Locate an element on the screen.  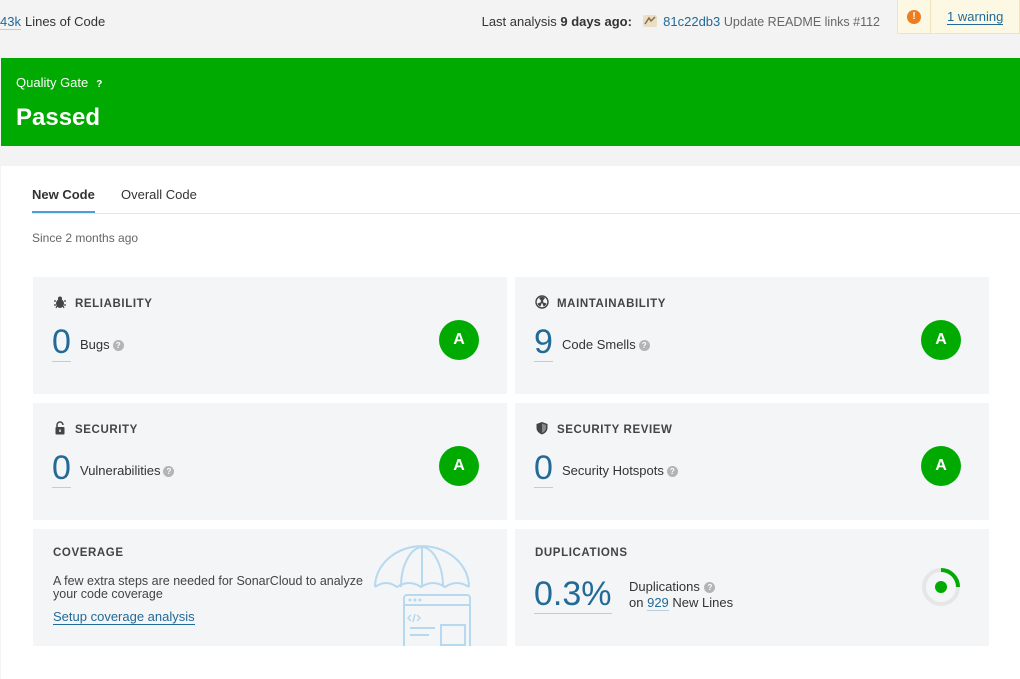
reliability-rating: A is located at coordinates (459, 340).